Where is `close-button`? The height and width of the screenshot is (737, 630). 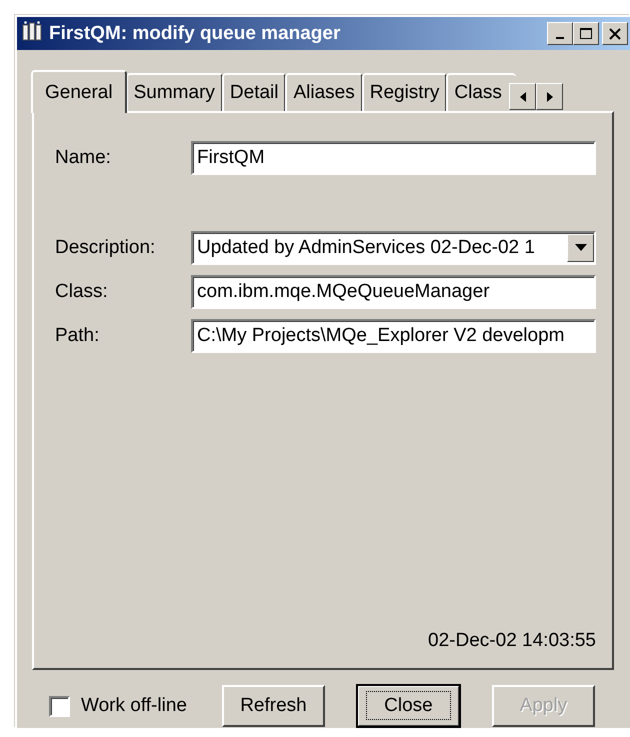
close-button is located at coordinates (615, 33).